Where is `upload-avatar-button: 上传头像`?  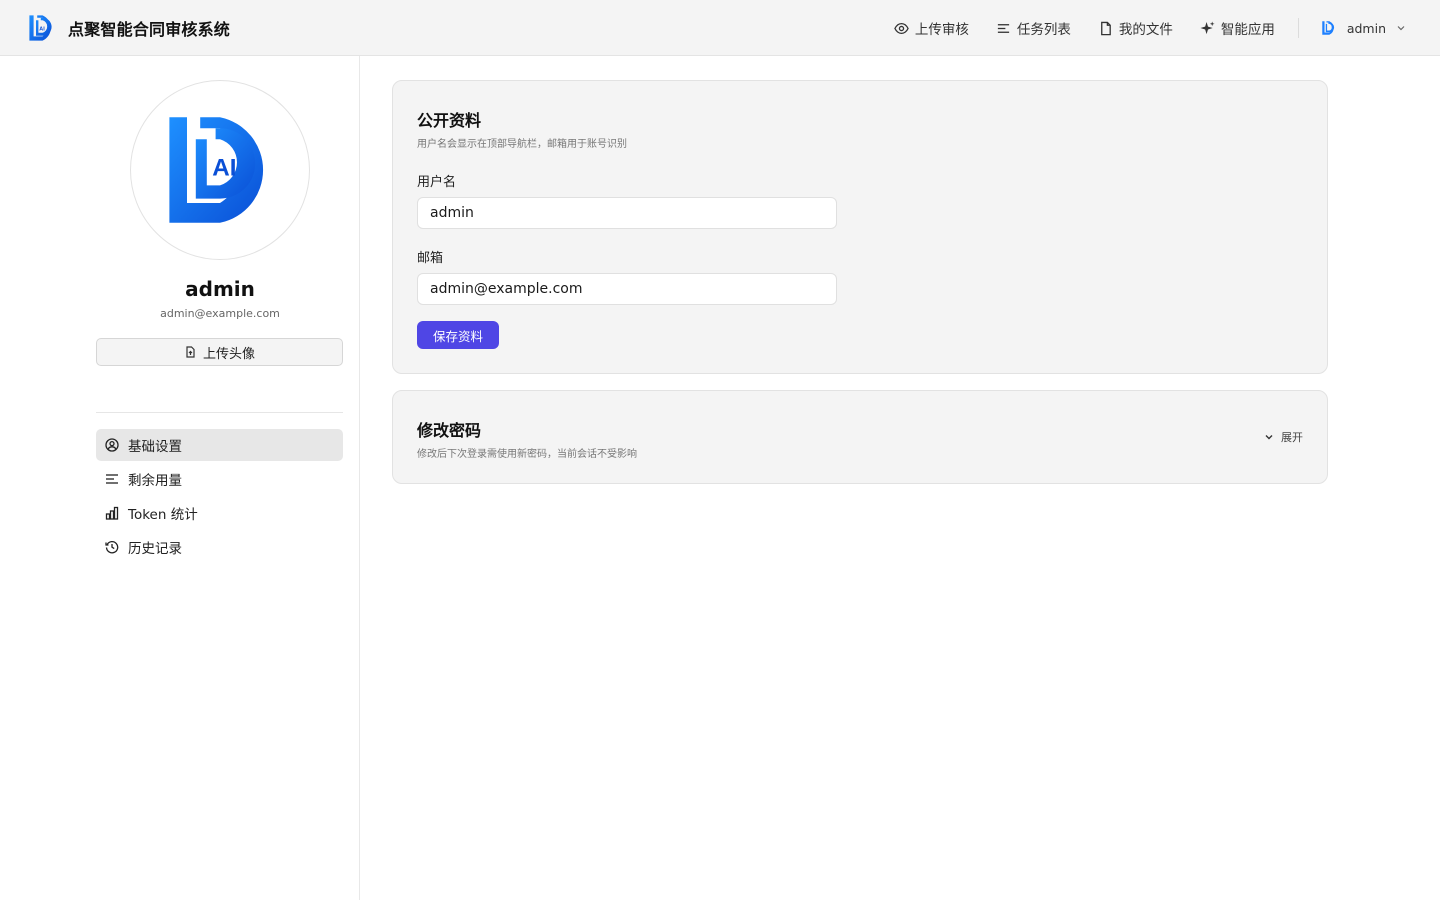 upload-avatar-button: 上传头像 is located at coordinates (219, 352).